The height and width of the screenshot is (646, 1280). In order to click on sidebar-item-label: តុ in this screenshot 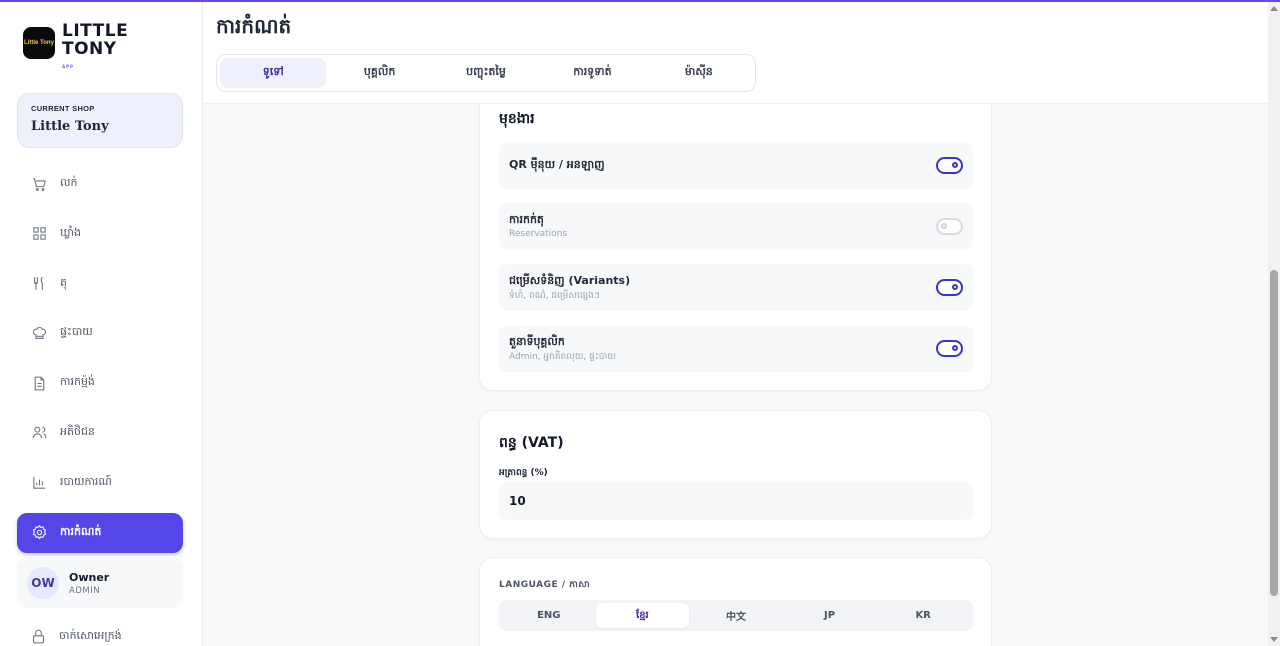, I will do `click(63, 282)`.